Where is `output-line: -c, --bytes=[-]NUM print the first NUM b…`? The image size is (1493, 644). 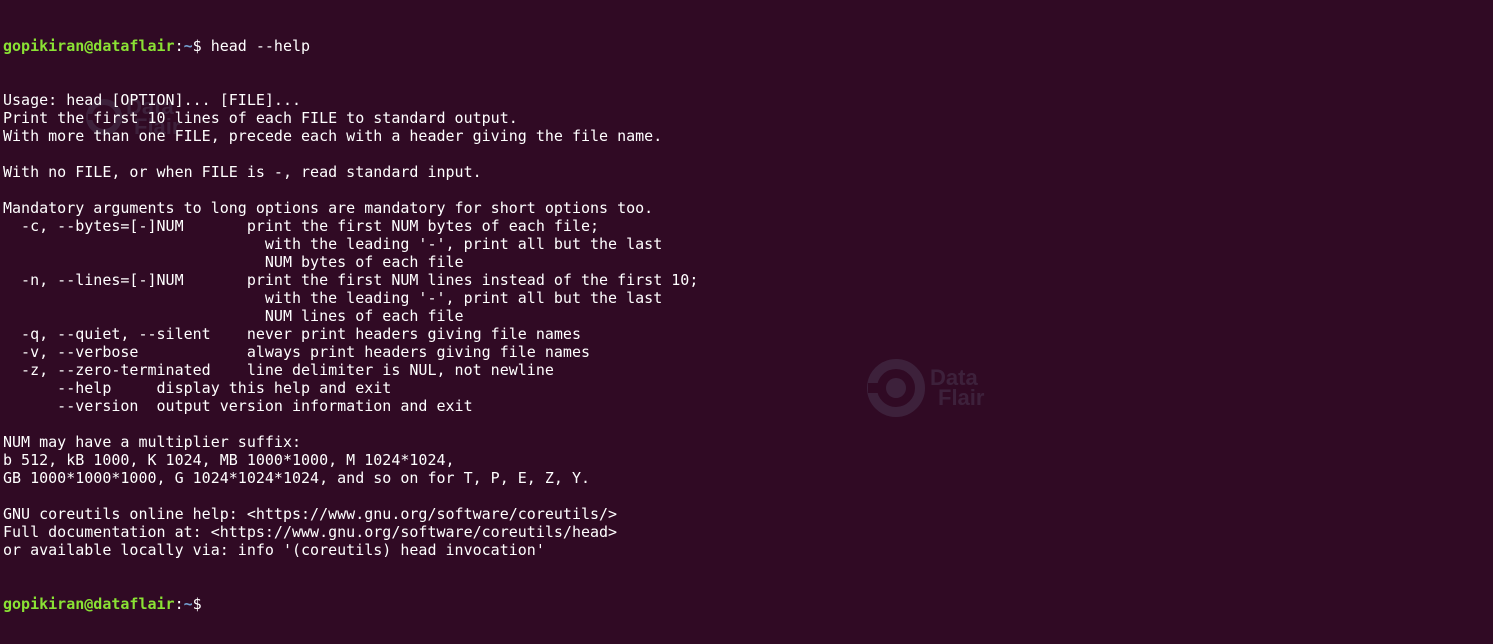
output-line: -c, --bytes=[-]NUM print the first NUM b… is located at coordinates (301, 226).